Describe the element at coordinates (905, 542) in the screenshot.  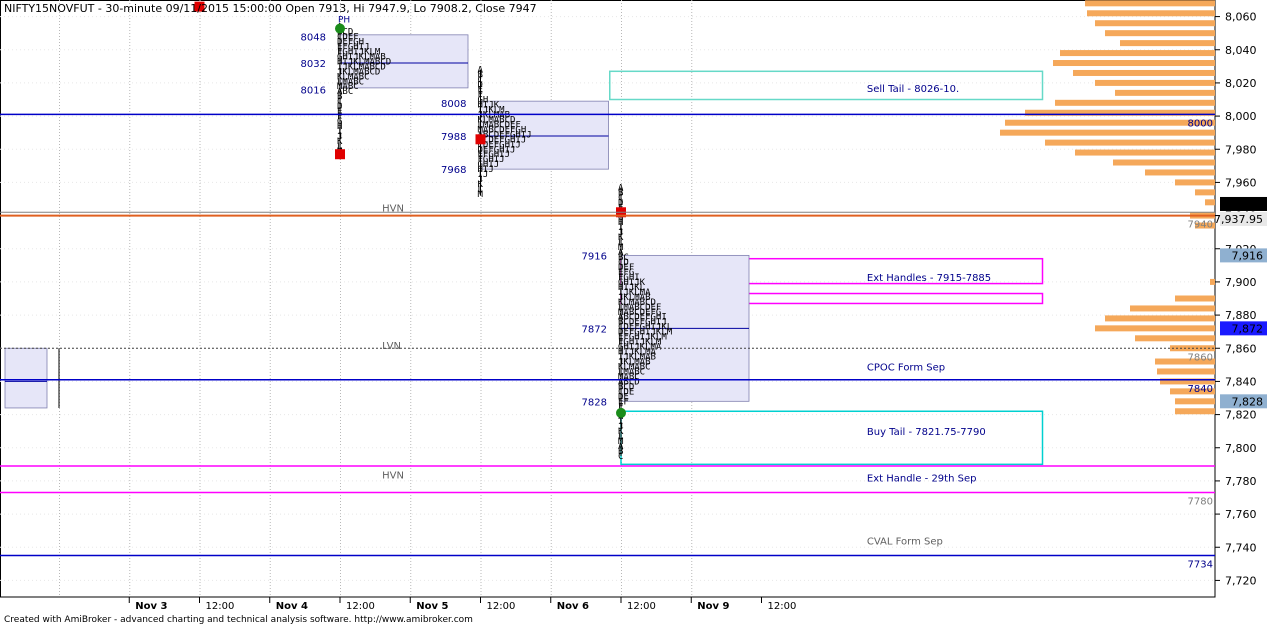
I see `annotation-label: CVAL Form Sep` at that location.